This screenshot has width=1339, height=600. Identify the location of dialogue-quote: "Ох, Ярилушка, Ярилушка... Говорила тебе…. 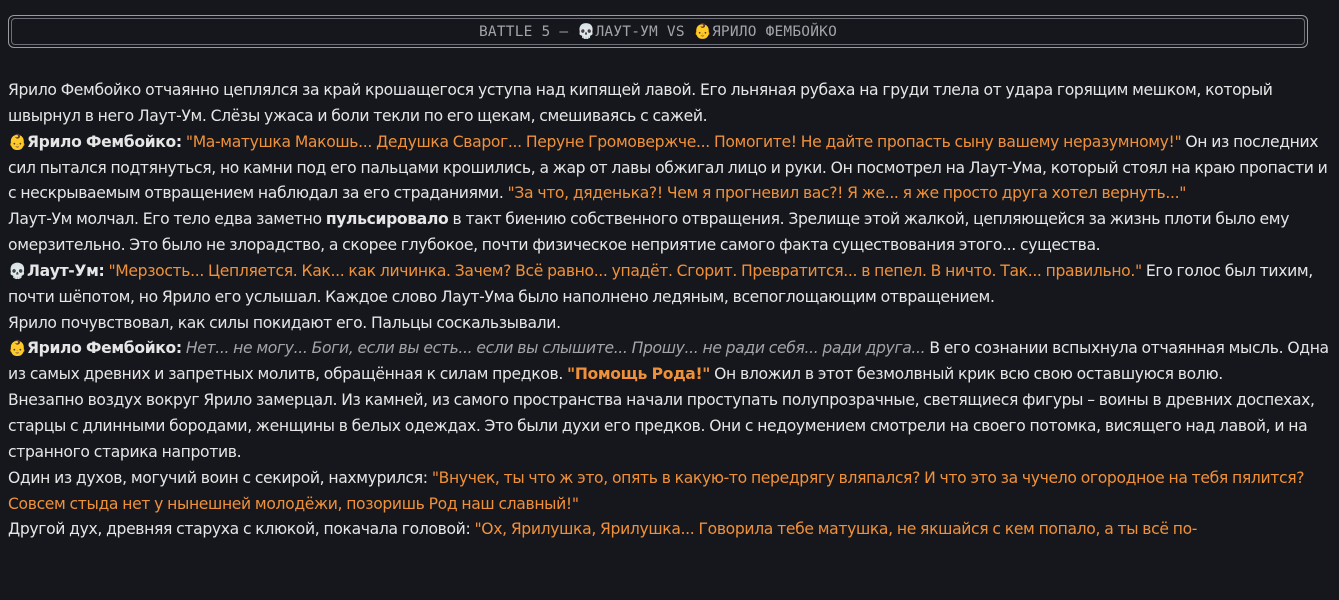
(836, 529).